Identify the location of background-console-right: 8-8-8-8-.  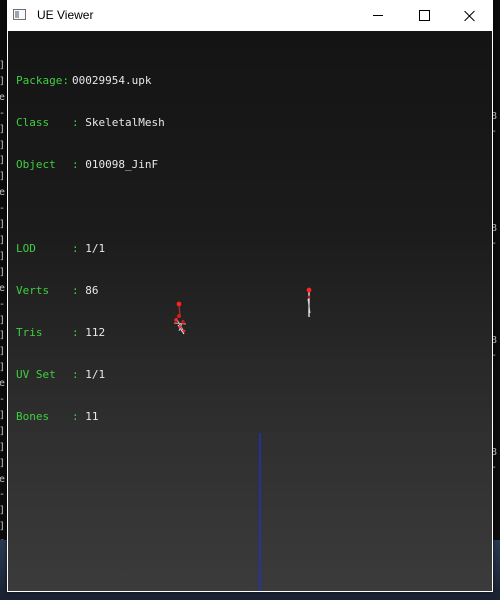
(496, 300).